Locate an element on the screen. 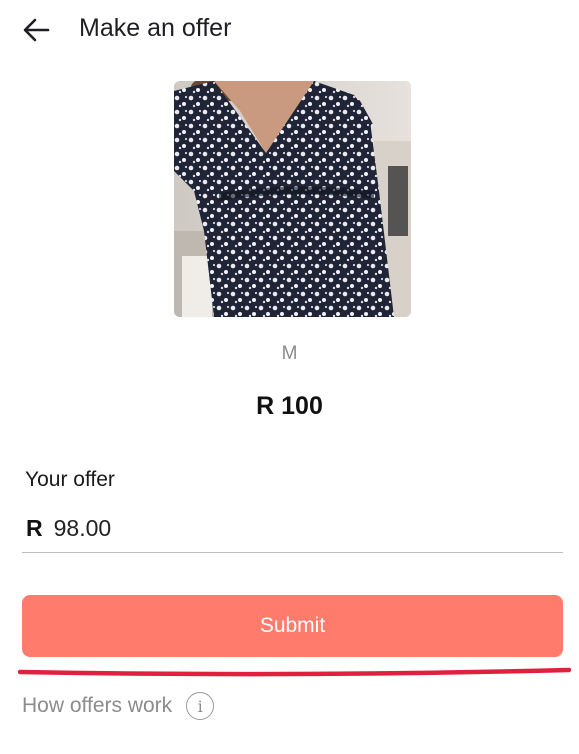 The width and height of the screenshot is (579, 754). product-price: R 100 is located at coordinates (289, 406).